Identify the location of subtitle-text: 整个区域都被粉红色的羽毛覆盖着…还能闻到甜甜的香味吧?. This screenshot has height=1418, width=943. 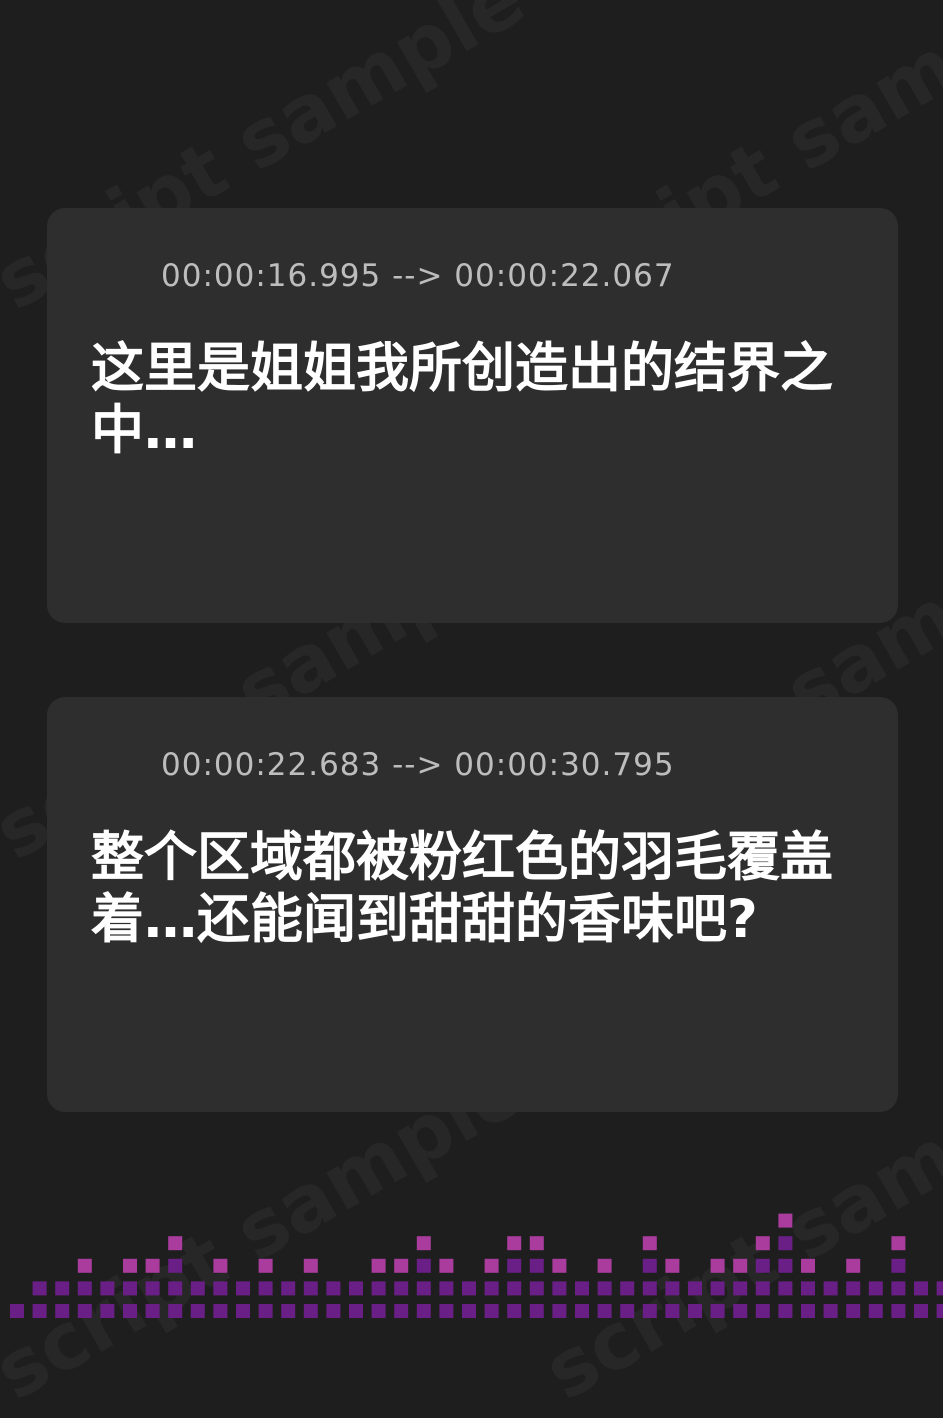
(462, 888).